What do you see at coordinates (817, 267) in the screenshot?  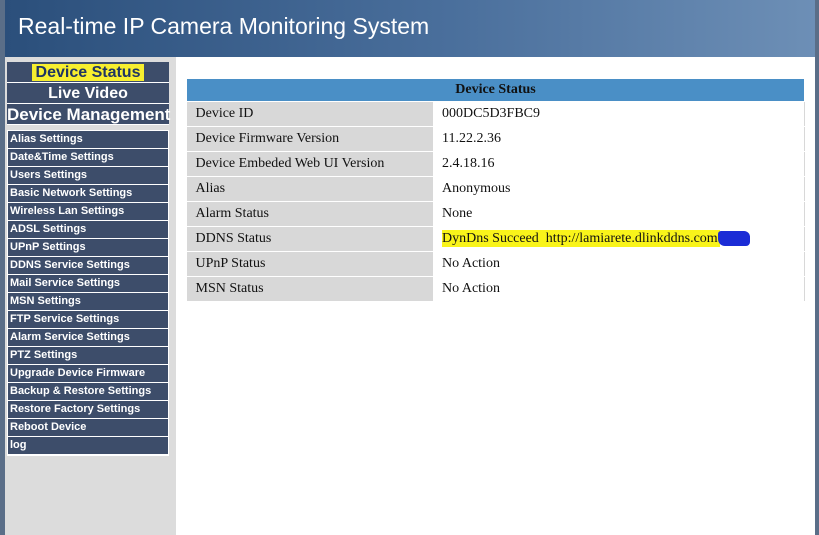 I see `page-right-border` at bounding box center [817, 267].